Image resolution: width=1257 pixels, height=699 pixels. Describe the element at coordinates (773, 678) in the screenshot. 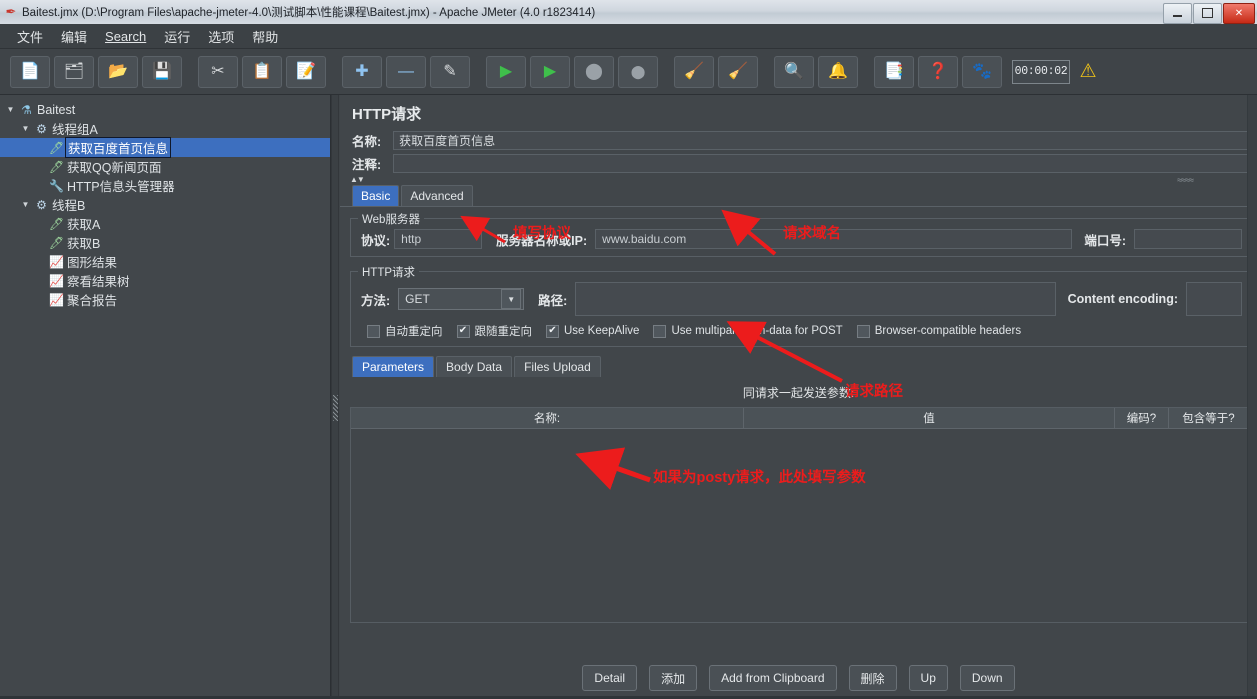

I see `button-2: Add from Clipboard` at that location.